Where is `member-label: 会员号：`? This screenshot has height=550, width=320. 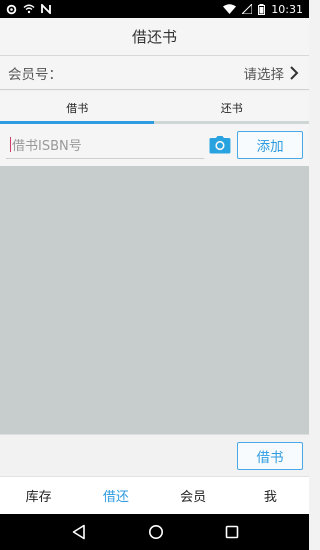 member-label: 会员号： is located at coordinates (35, 74).